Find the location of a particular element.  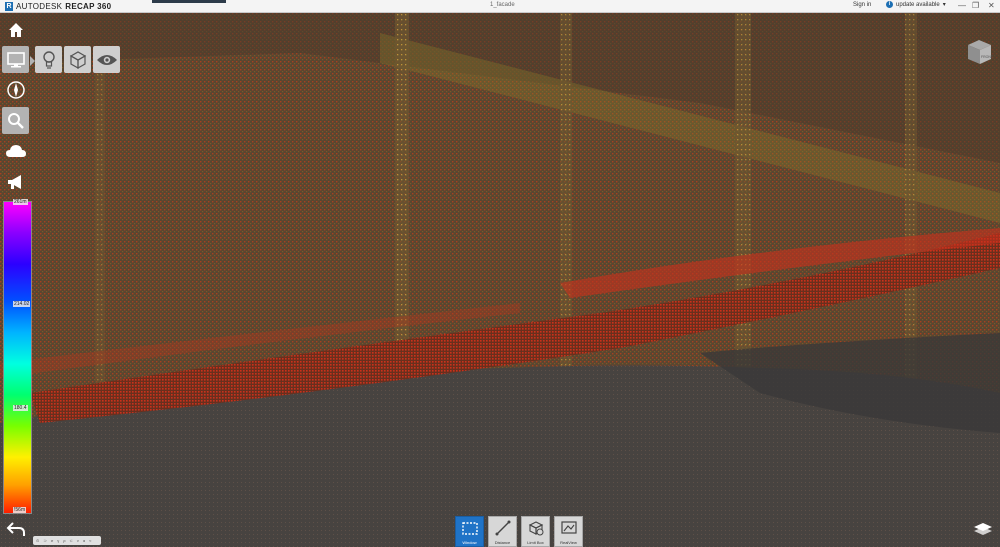

realview-button: RealView is located at coordinates (568, 531).